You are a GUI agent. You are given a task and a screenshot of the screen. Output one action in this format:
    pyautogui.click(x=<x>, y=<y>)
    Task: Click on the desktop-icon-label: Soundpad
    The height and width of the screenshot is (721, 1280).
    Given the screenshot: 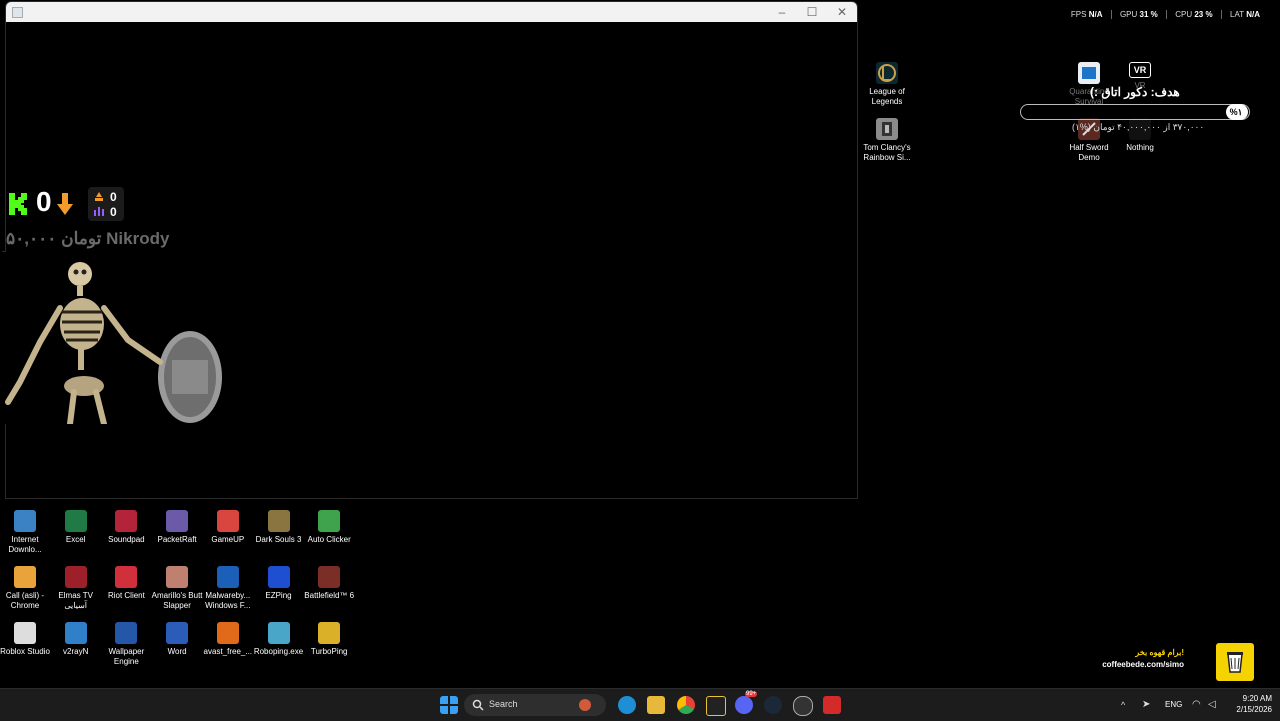 What is the action you would take?
    pyautogui.click(x=126, y=539)
    